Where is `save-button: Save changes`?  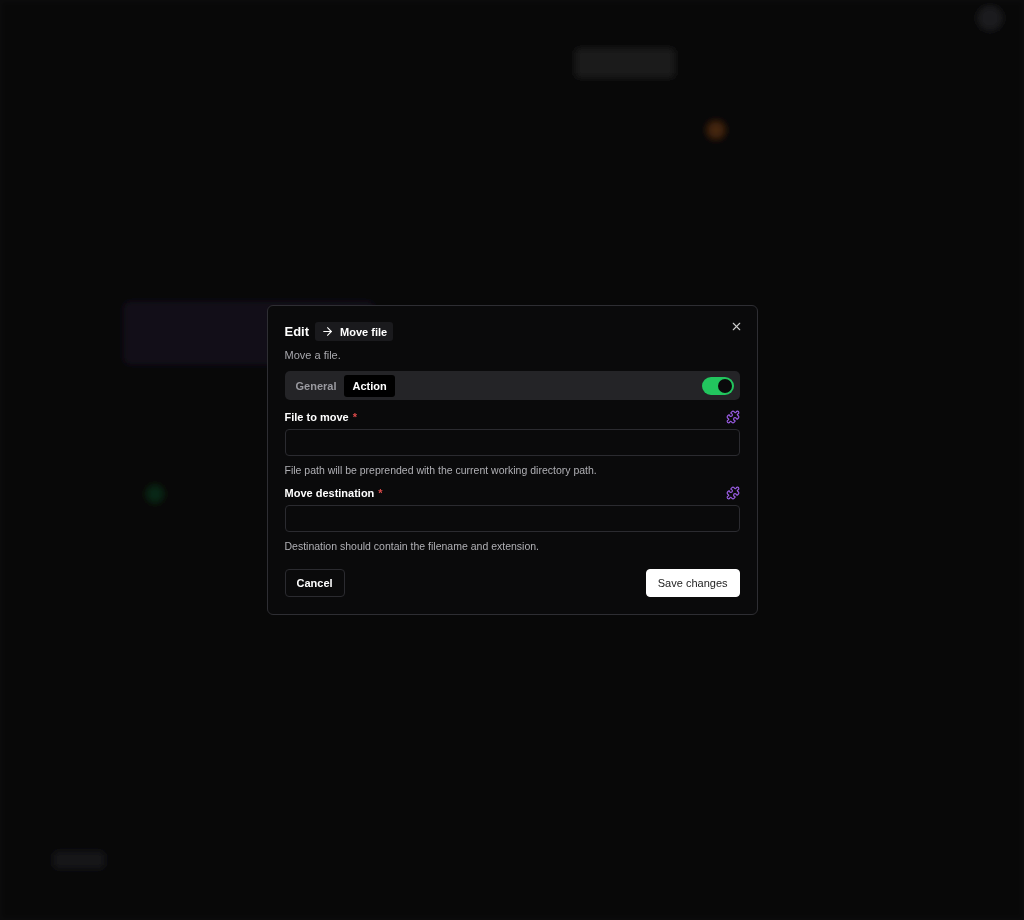 save-button: Save changes is located at coordinates (692, 583).